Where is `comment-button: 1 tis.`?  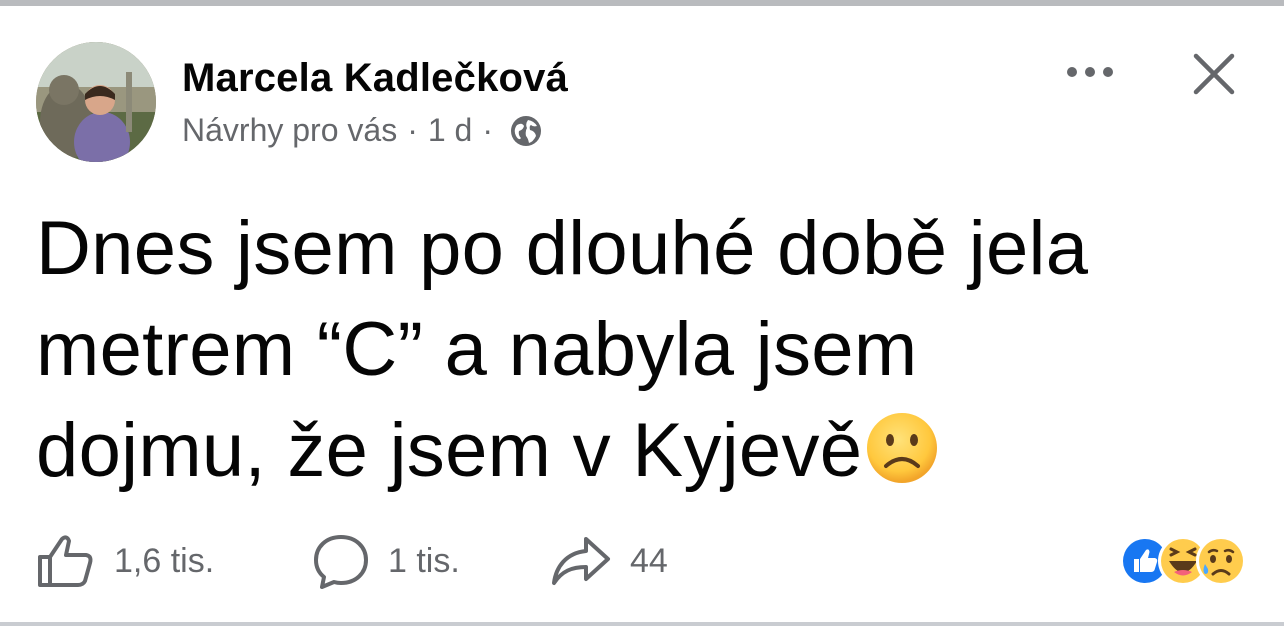 comment-button: 1 tis. is located at coordinates (386, 561).